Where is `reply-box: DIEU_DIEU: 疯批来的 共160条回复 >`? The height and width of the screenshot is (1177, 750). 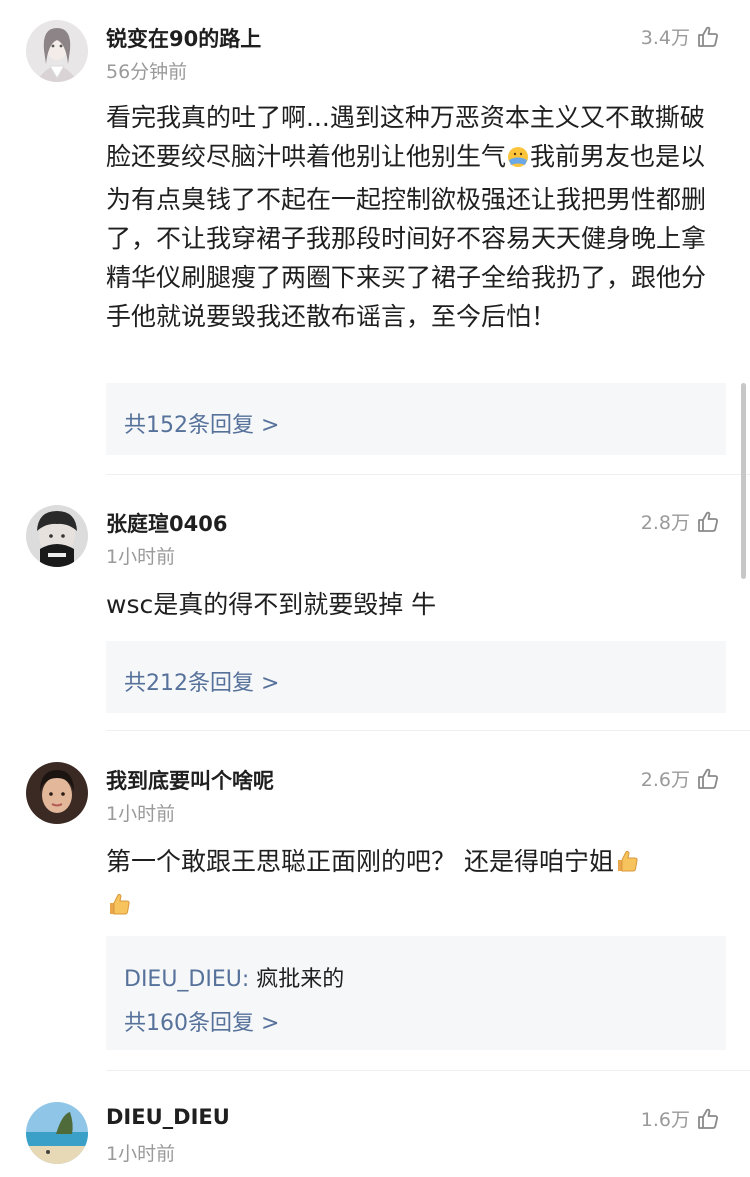
reply-box: DIEU_DIEU: 疯批来的 共160条回复 > is located at coordinates (416, 993).